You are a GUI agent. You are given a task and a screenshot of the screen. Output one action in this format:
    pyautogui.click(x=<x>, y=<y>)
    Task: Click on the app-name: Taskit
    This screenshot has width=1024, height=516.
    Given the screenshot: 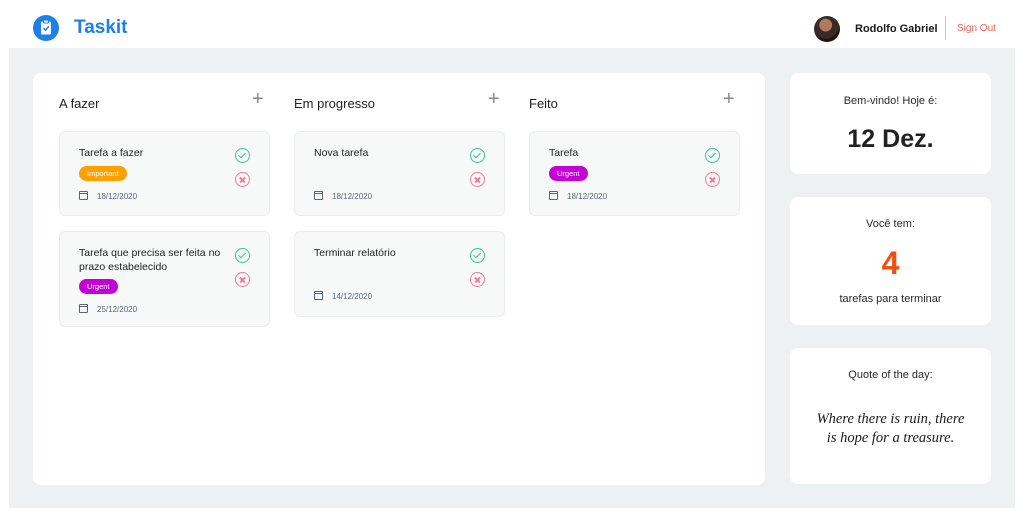 What is the action you would take?
    pyautogui.click(x=101, y=28)
    